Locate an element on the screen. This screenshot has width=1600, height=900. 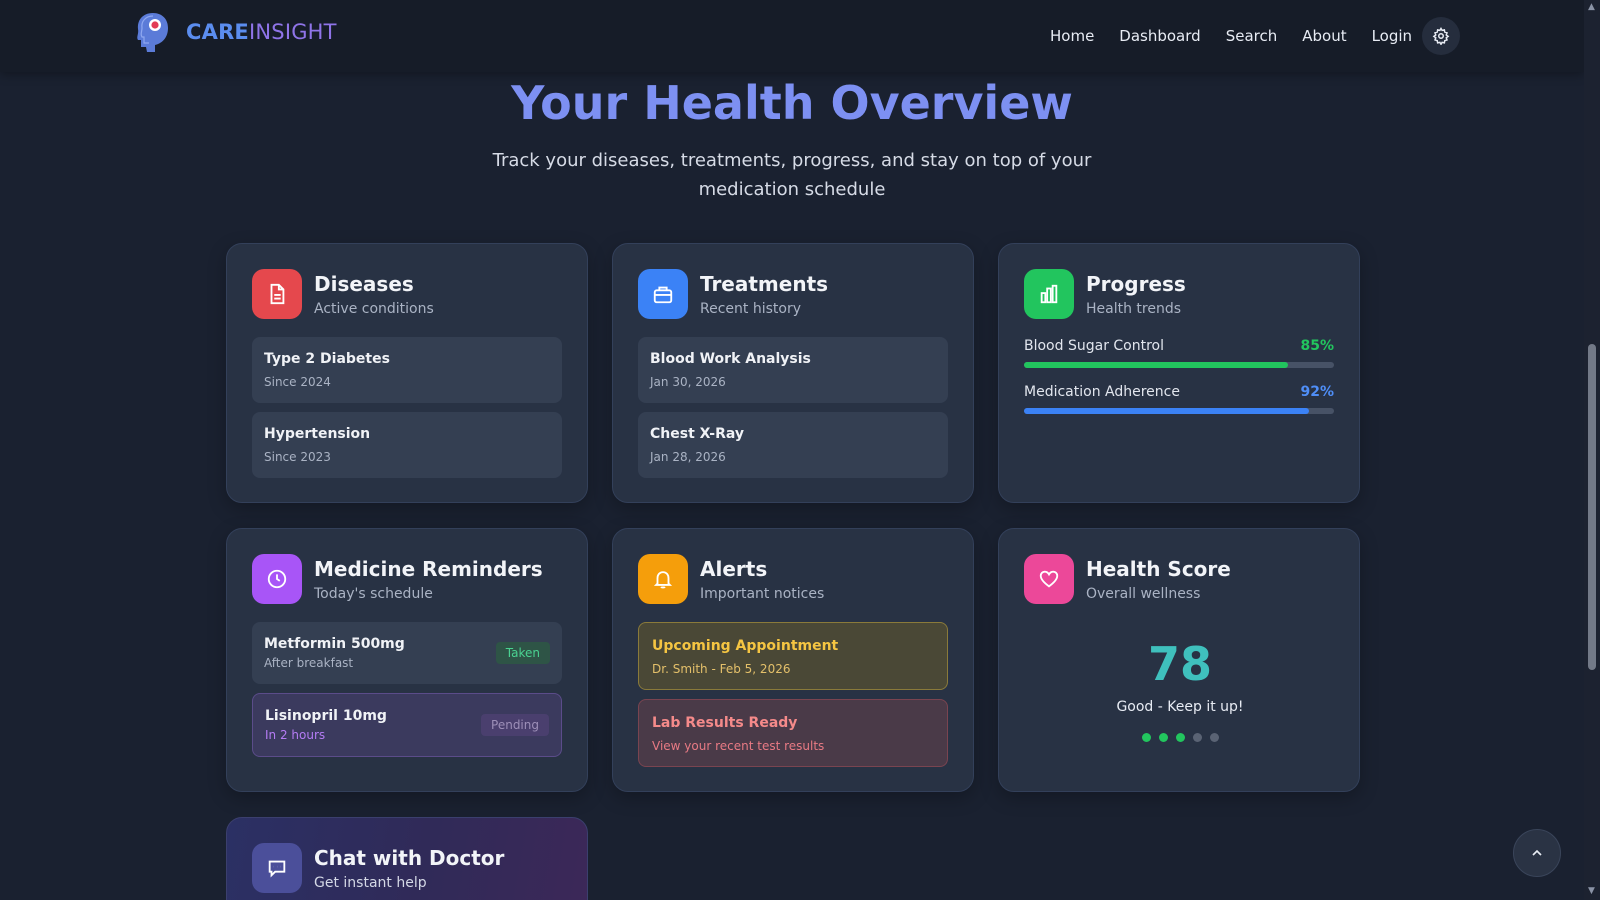
brain-logo-icon is located at coordinates (152, 32).